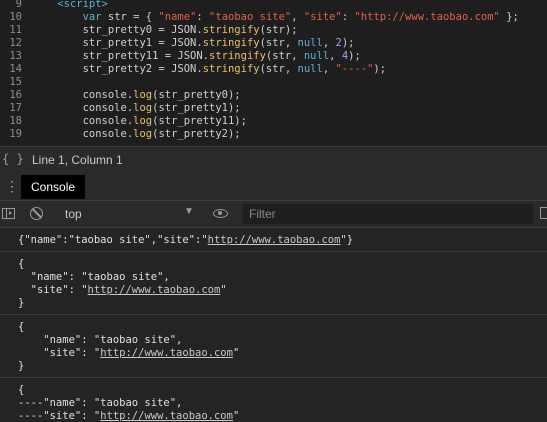 Image resolution: width=547 pixels, height=422 pixels. What do you see at coordinates (278, 30) in the screenshot?
I see `code-token: (str);` at bounding box center [278, 30].